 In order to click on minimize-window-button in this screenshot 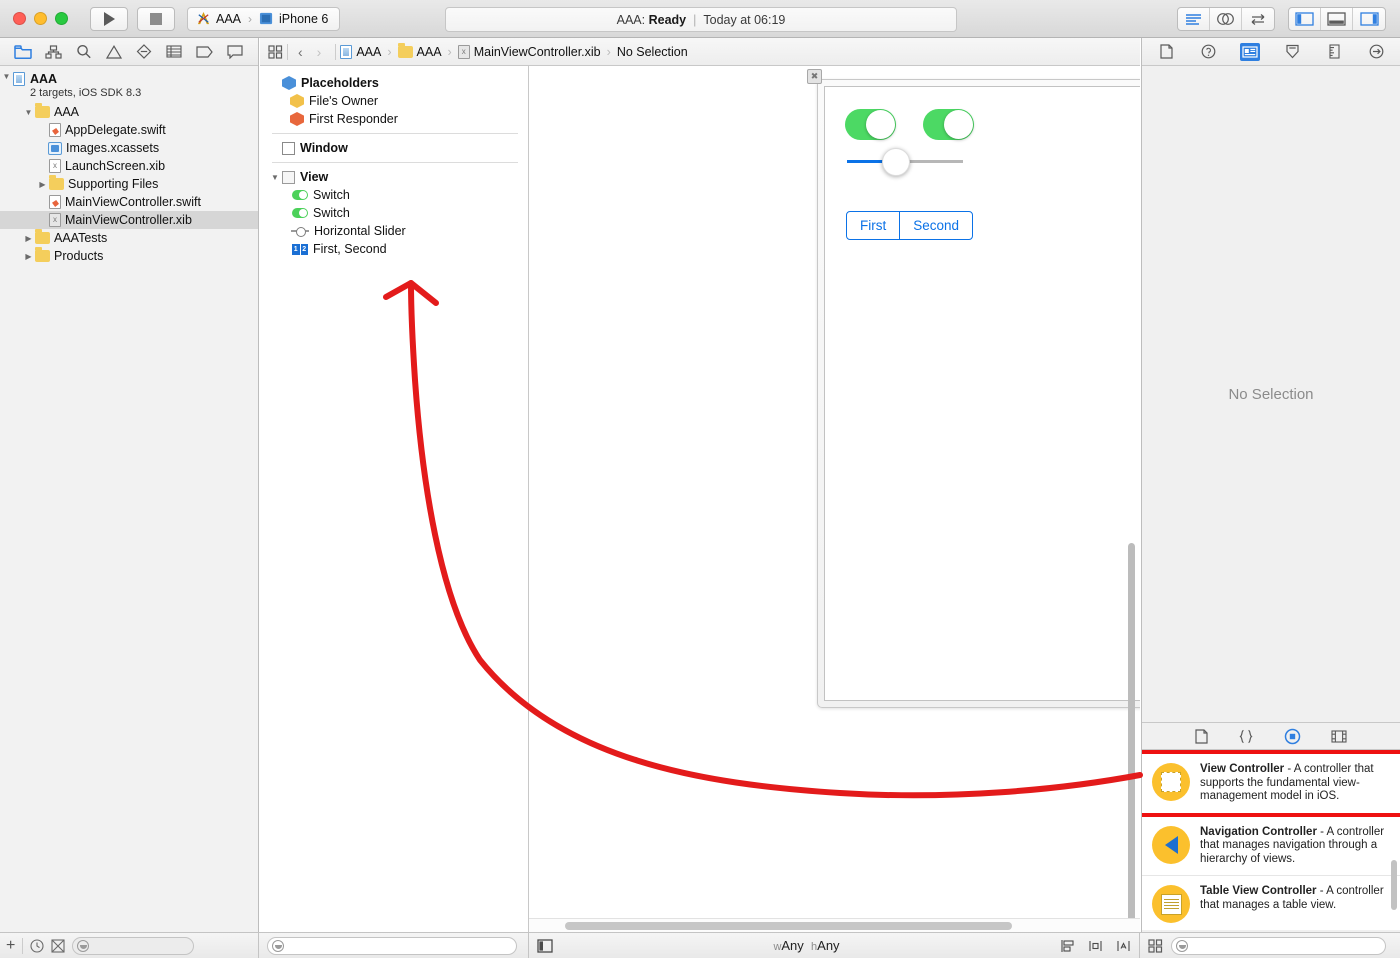, I will do `click(40, 18)`.